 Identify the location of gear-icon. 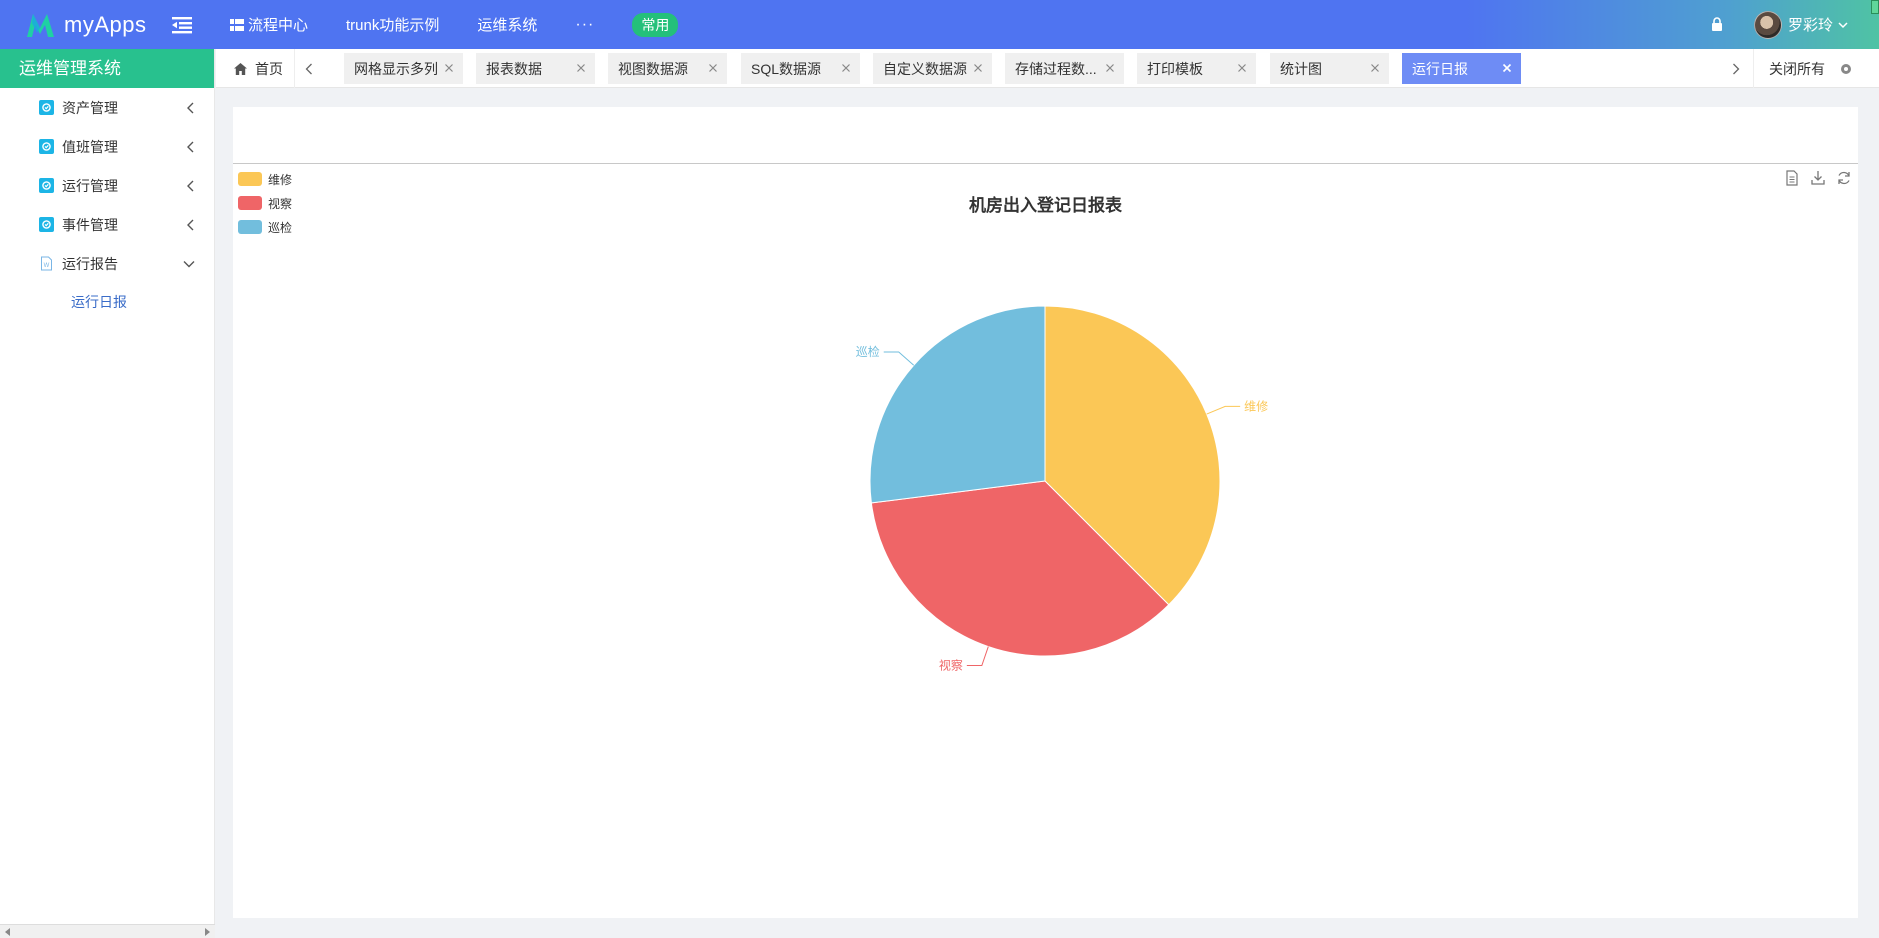
(1846, 69).